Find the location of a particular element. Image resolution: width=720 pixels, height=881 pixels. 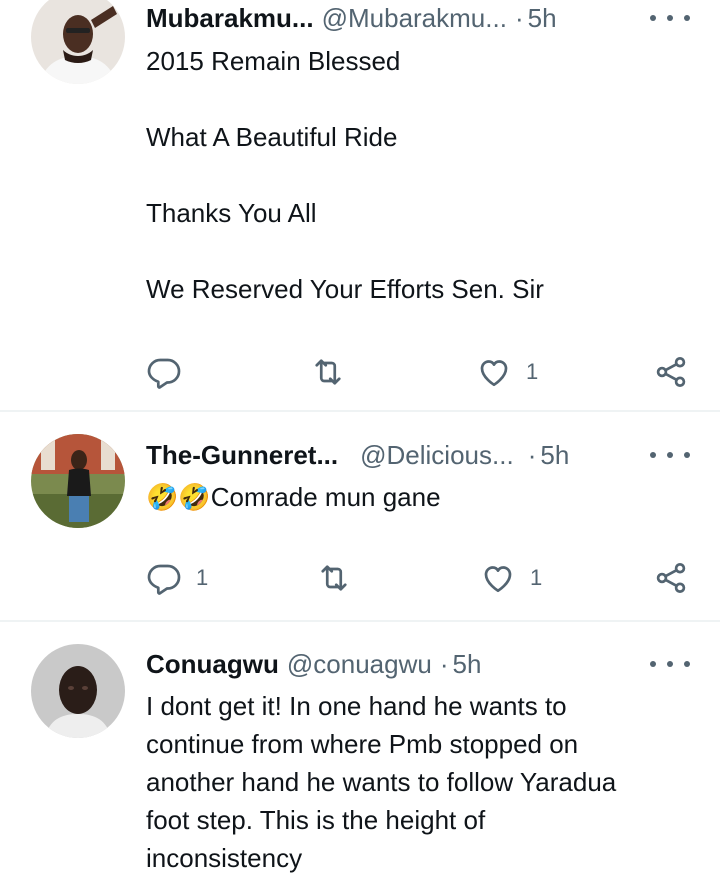

tweet-text-line: We Reserved Your Efforts Sen. Sir is located at coordinates (345, 289).